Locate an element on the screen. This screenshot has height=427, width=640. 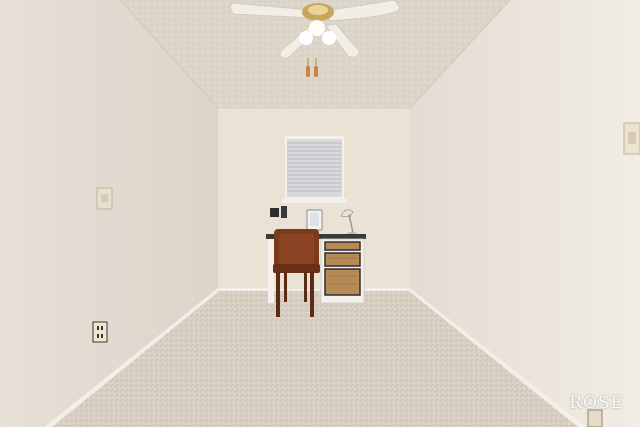
picture-frame-icon is located at coordinates (314, 220).